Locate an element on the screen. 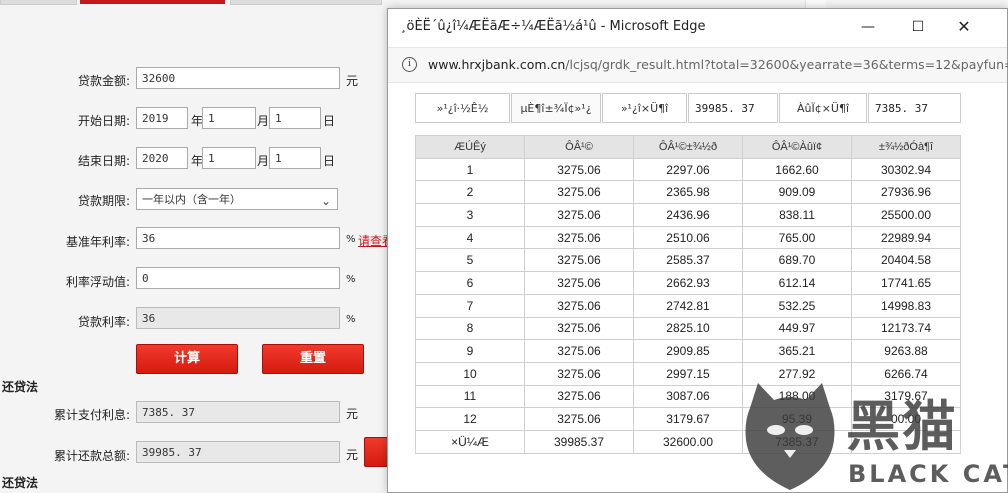 This screenshot has width=1008, height=493. table-cell: 2297.06 is located at coordinates (688, 169).